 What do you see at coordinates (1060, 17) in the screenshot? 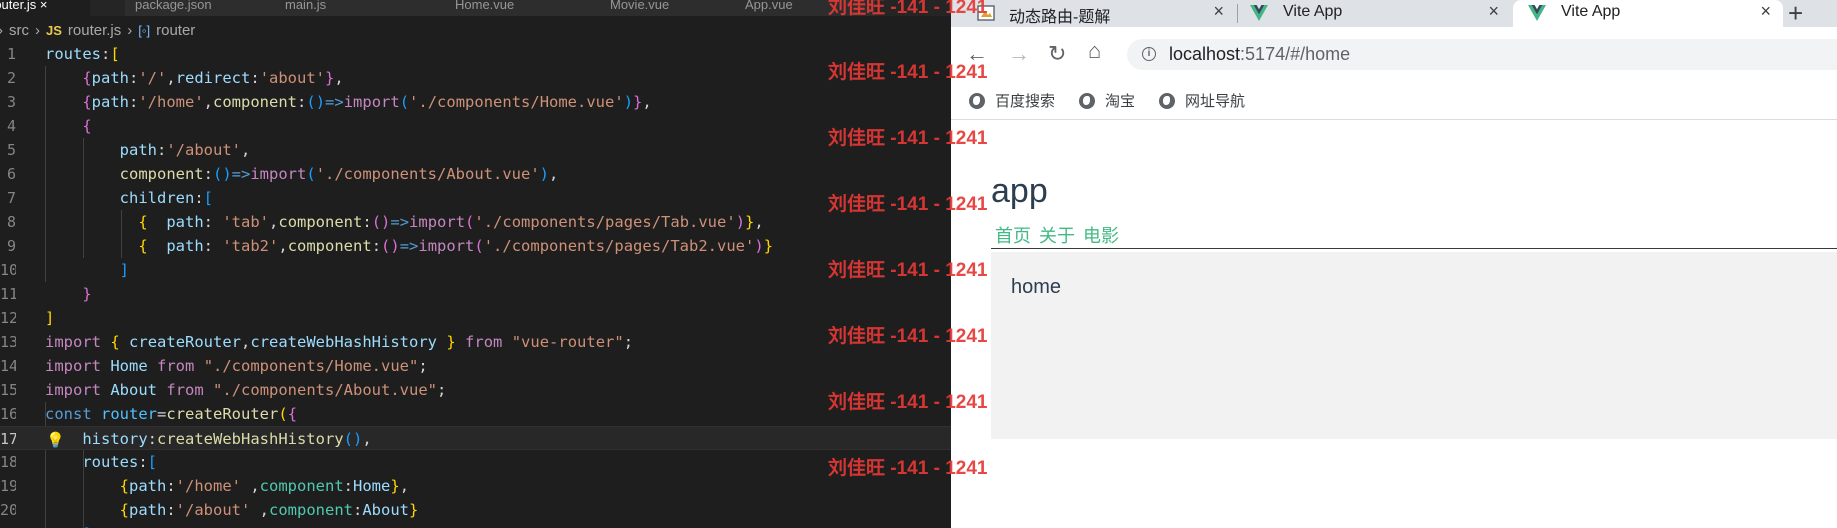
I see `browser-tab-title: 动态路由-题解` at bounding box center [1060, 17].